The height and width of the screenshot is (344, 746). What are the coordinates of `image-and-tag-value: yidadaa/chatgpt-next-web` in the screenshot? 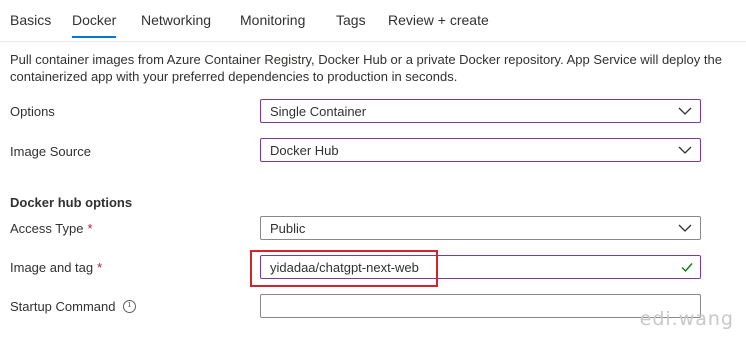 It's located at (344, 267).